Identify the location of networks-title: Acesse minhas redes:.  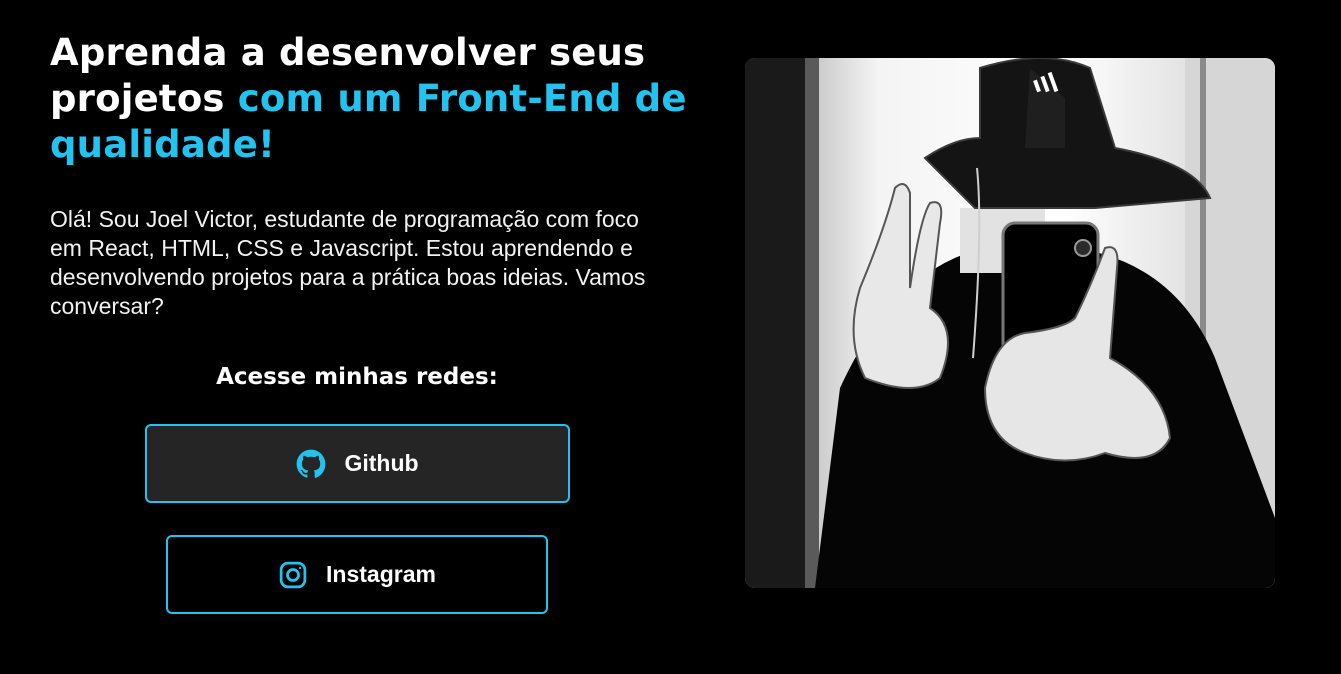
(357, 377).